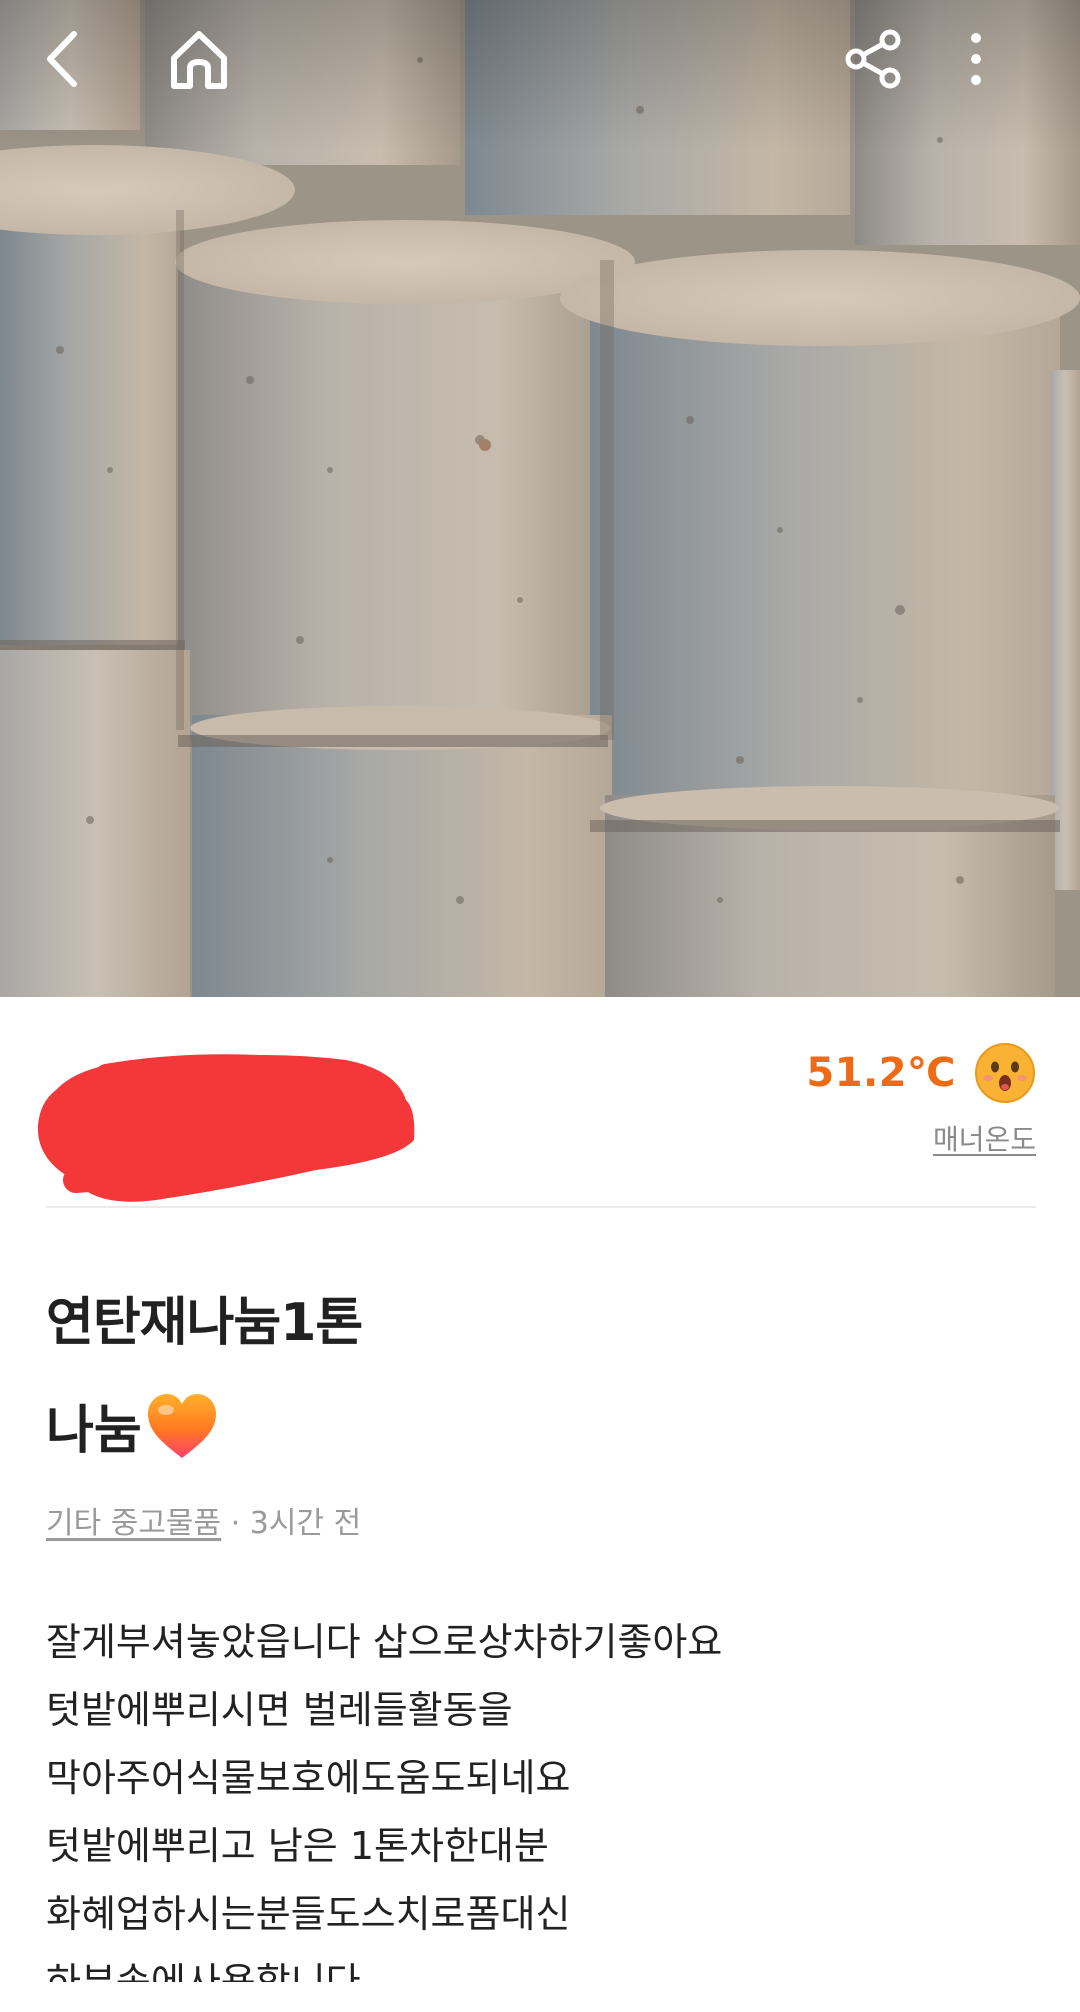  What do you see at coordinates (62, 59) in the screenshot?
I see `back-icon` at bounding box center [62, 59].